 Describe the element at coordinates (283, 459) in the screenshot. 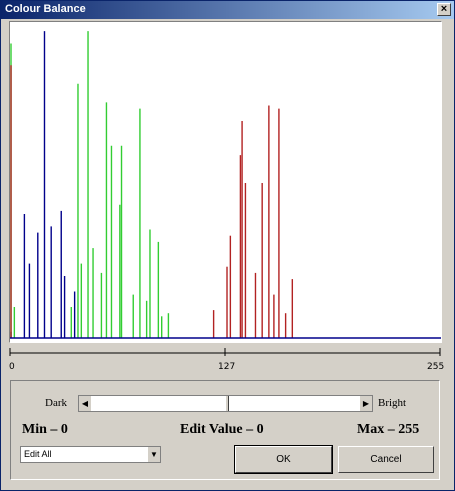

I see `ok-button: OK` at that location.